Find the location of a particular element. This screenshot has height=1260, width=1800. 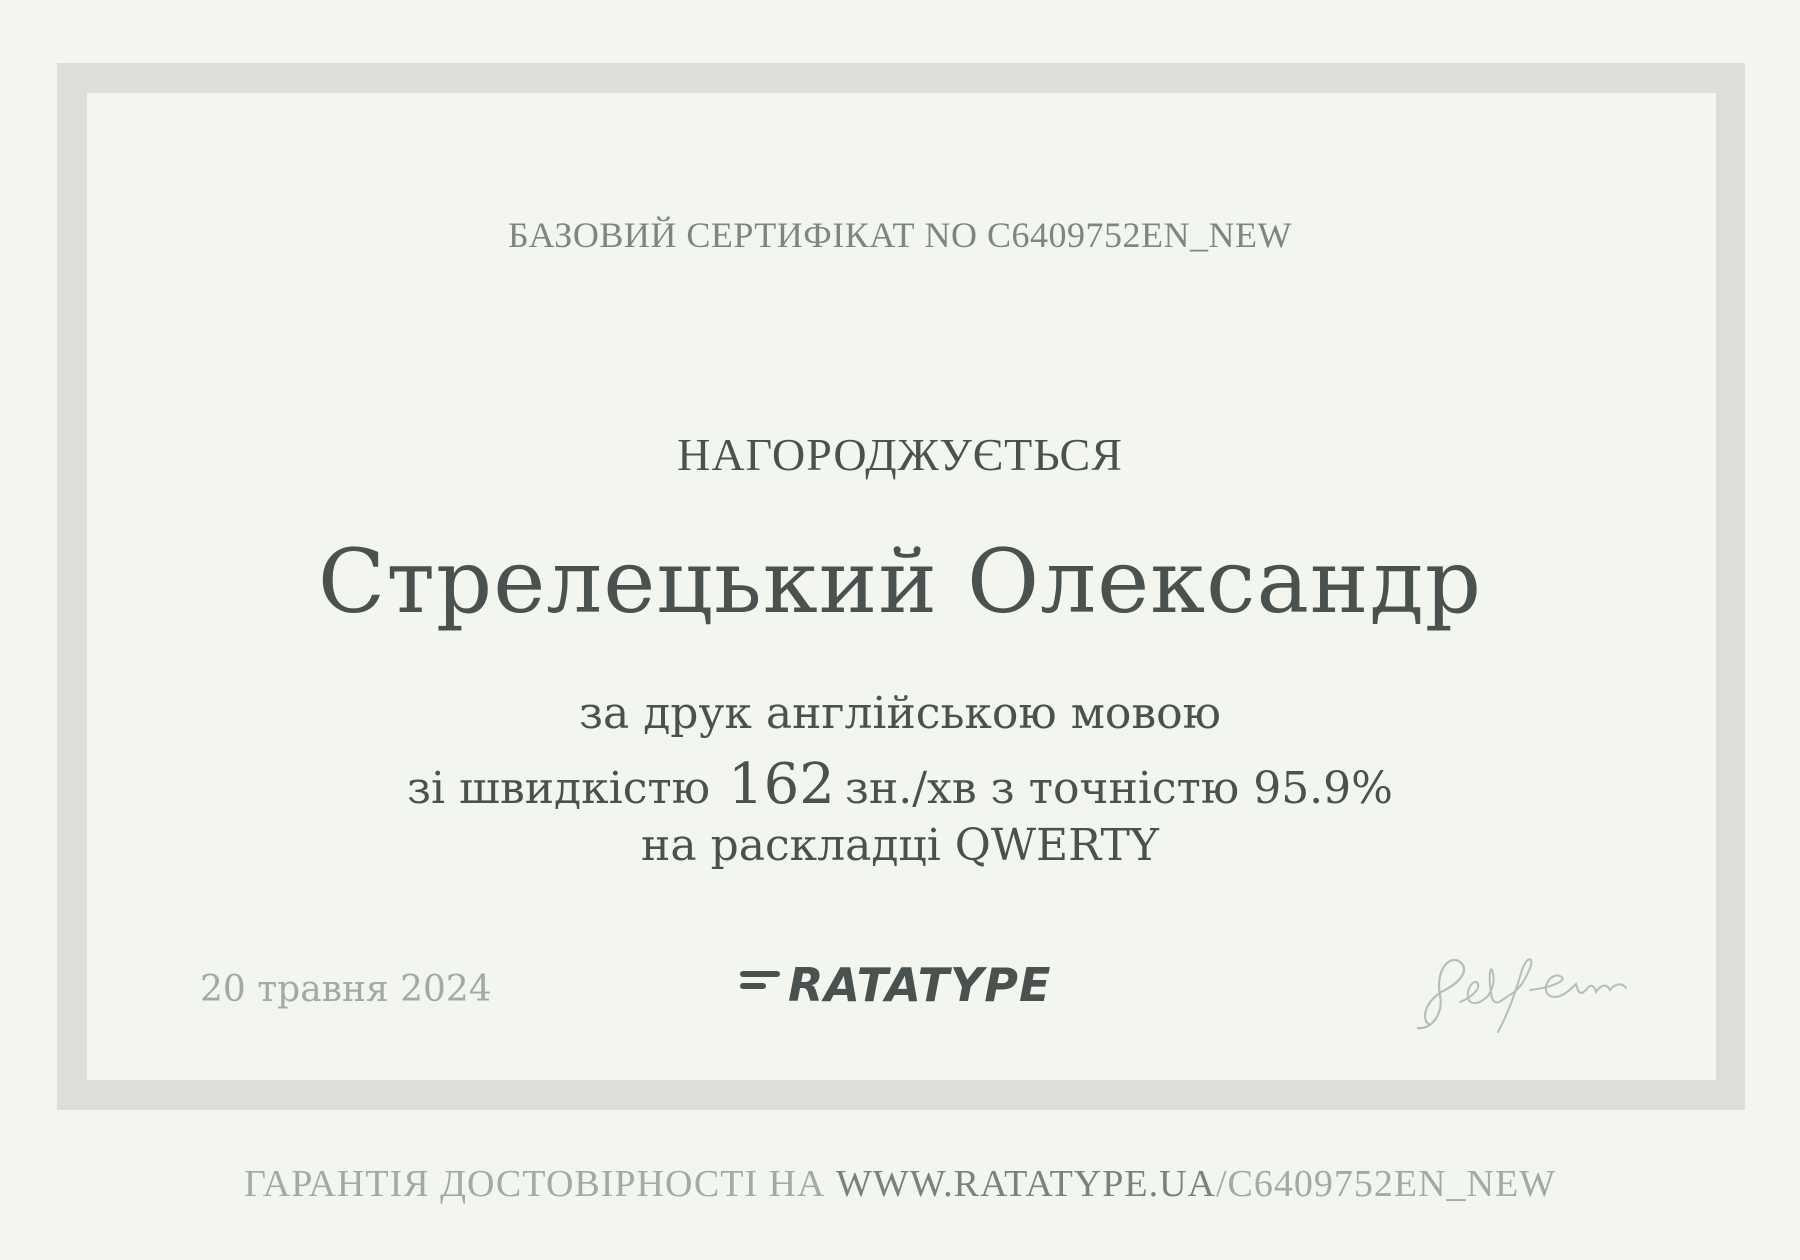

recipient-name: Стрелецький Олександр is located at coordinates (900, 581).